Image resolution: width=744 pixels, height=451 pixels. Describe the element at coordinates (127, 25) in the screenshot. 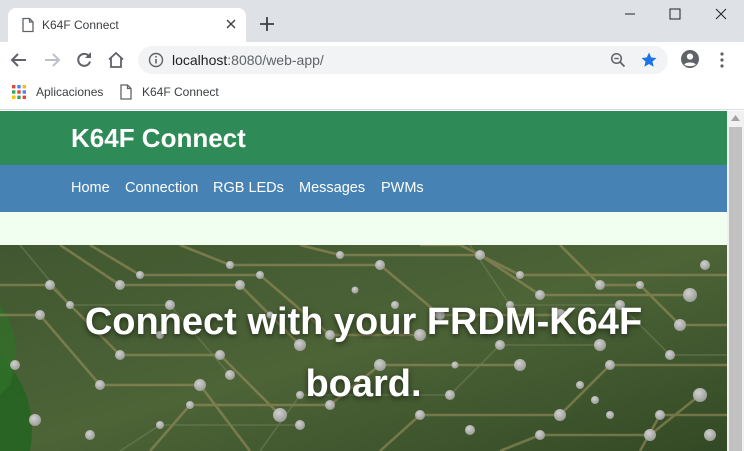

I see `browser-tab: K64F Connect` at that location.